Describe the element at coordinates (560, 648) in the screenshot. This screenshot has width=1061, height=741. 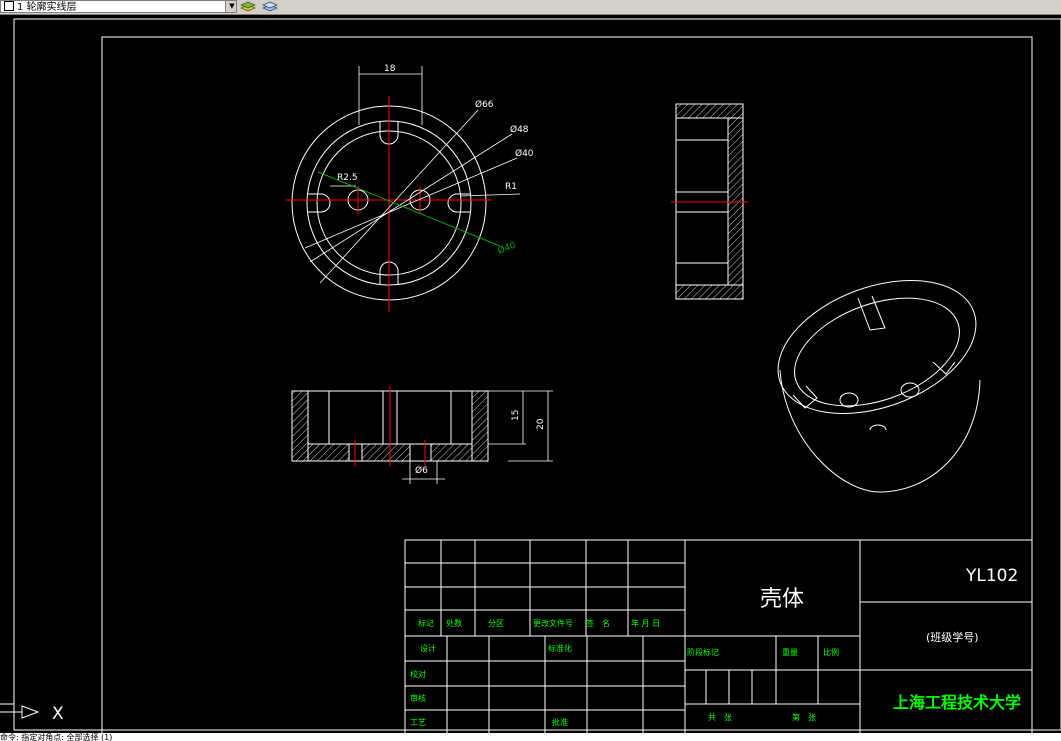
I see `label-standardize: 标准化` at that location.